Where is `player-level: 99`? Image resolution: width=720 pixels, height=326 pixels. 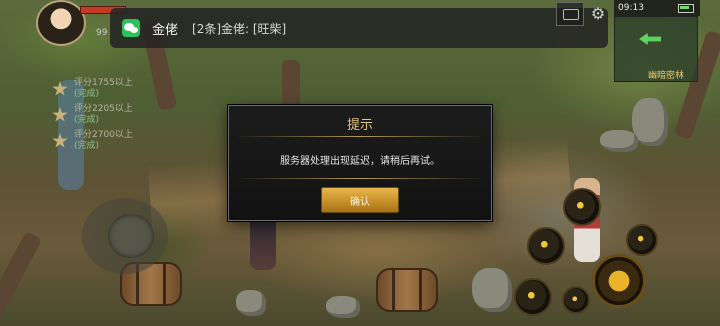 player-level: 99 is located at coordinates (102, 33).